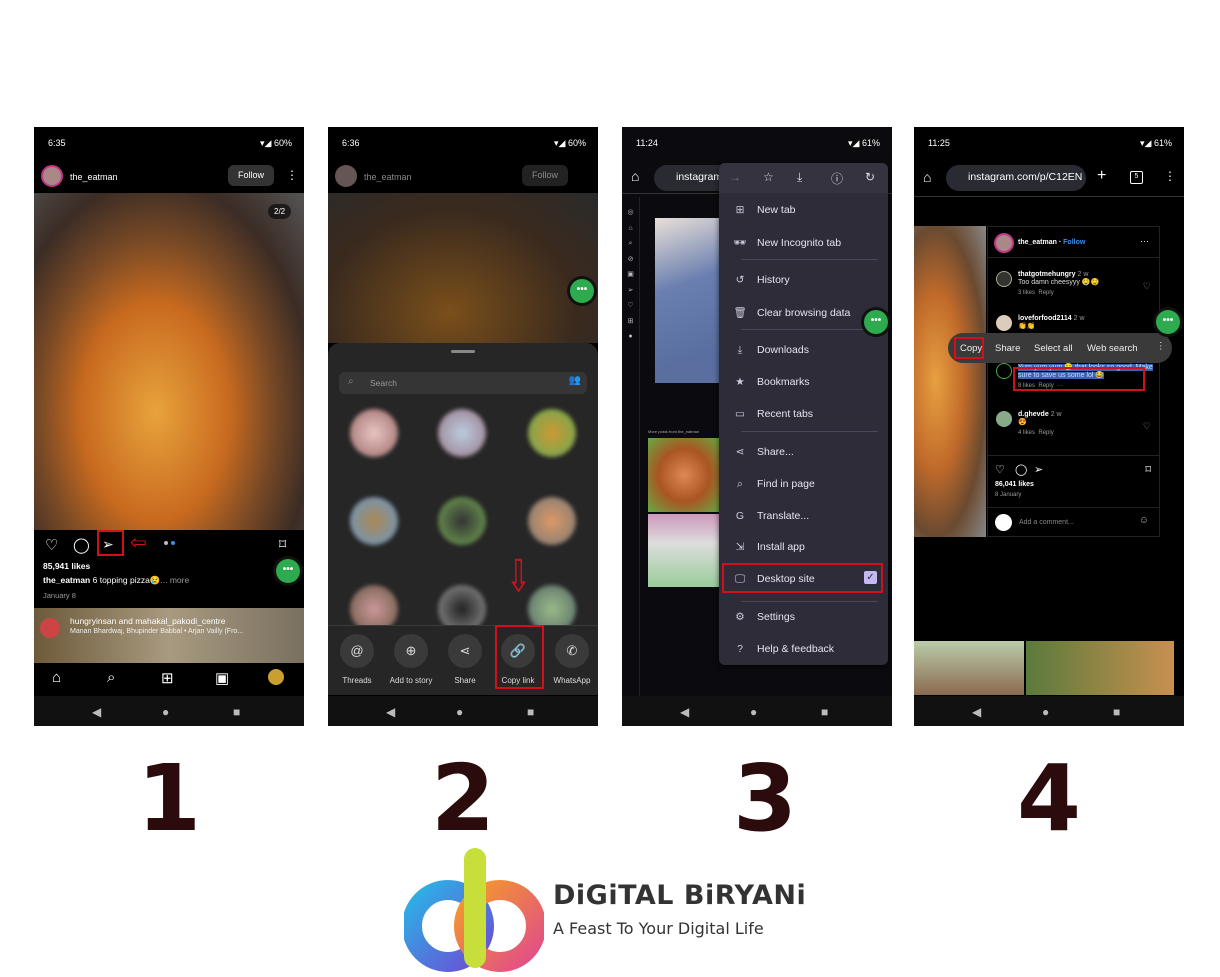  What do you see at coordinates (1112, 348) in the screenshot?
I see `web-search-button: Web search` at bounding box center [1112, 348].